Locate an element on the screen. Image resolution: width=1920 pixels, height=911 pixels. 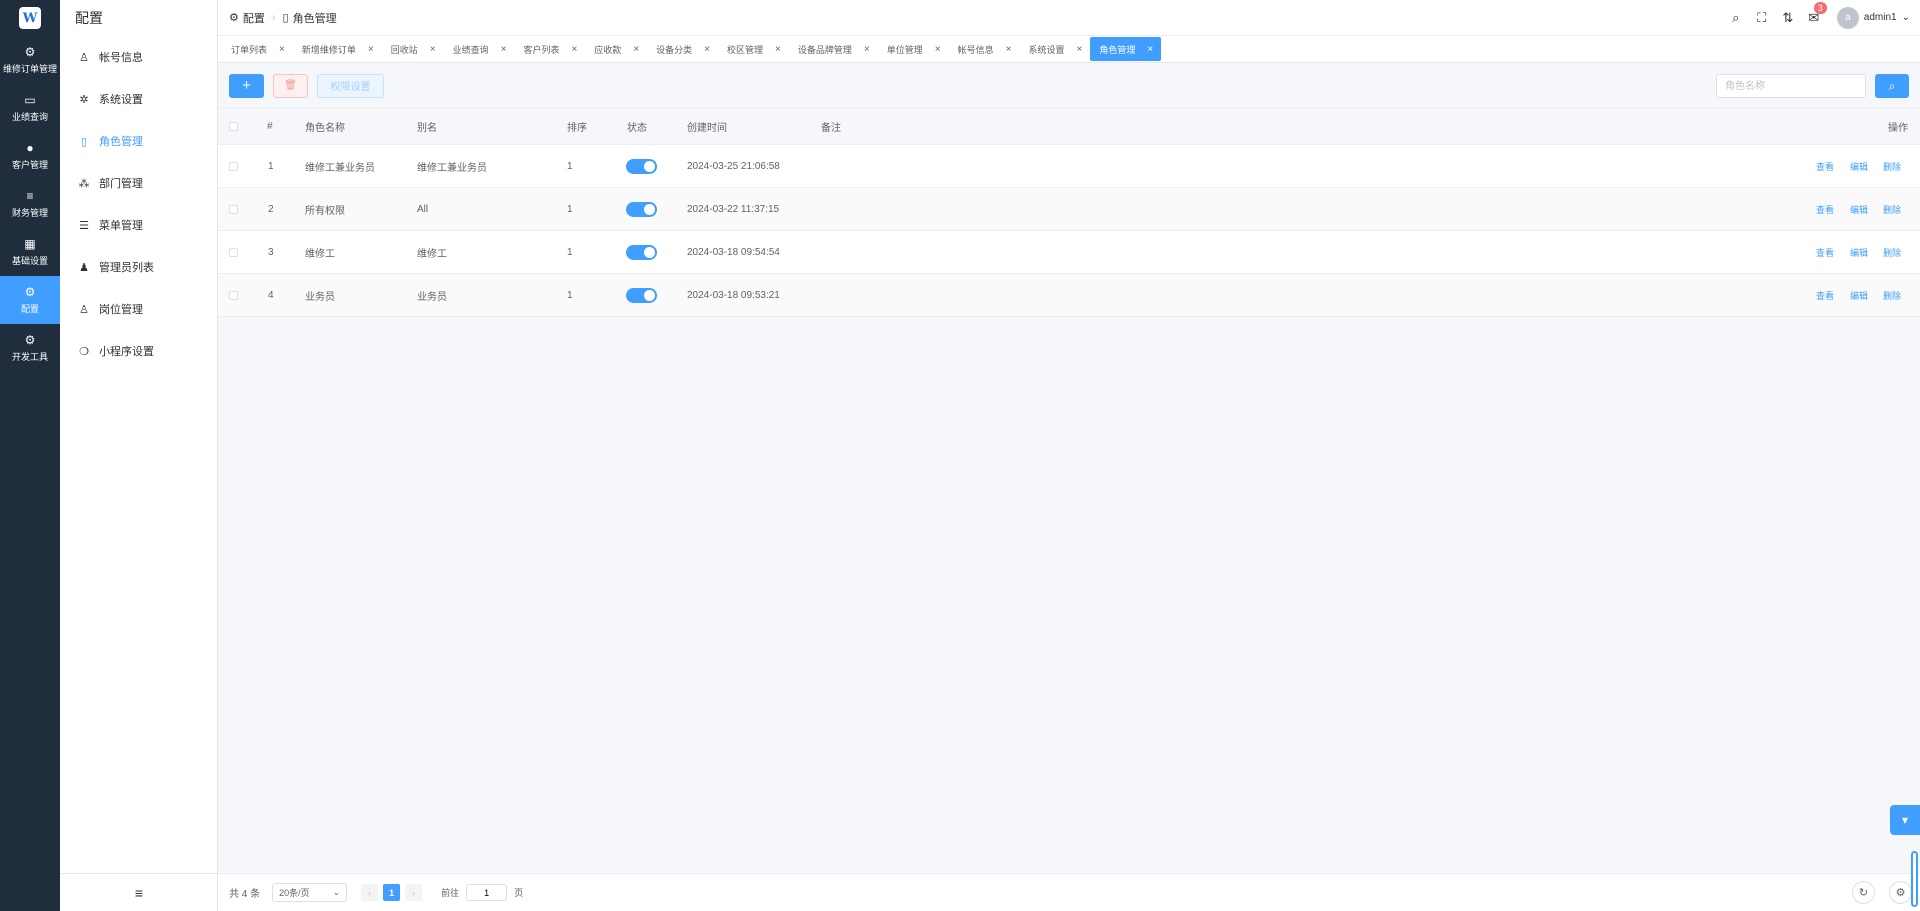
tab-label: 订单列表 is located at coordinates (249, 49).